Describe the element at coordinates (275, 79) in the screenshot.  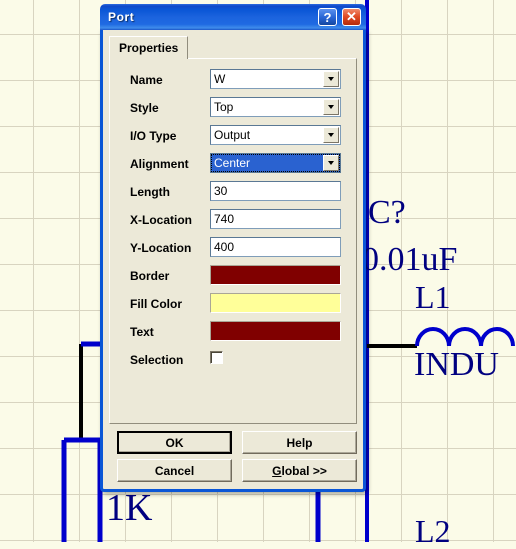
I see `name-combobox: W` at that location.